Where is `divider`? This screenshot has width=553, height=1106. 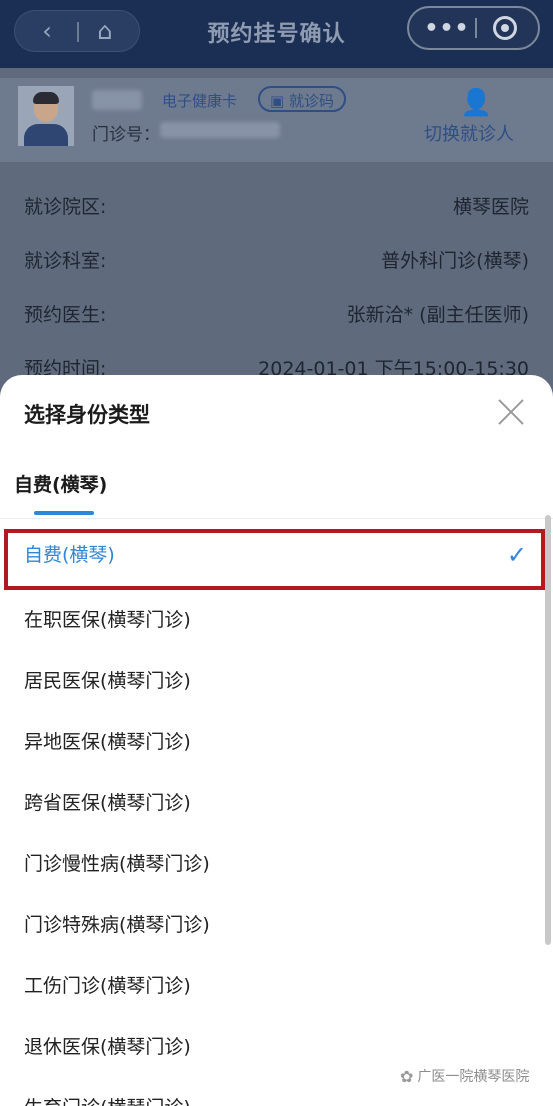 divider is located at coordinates (276, 518).